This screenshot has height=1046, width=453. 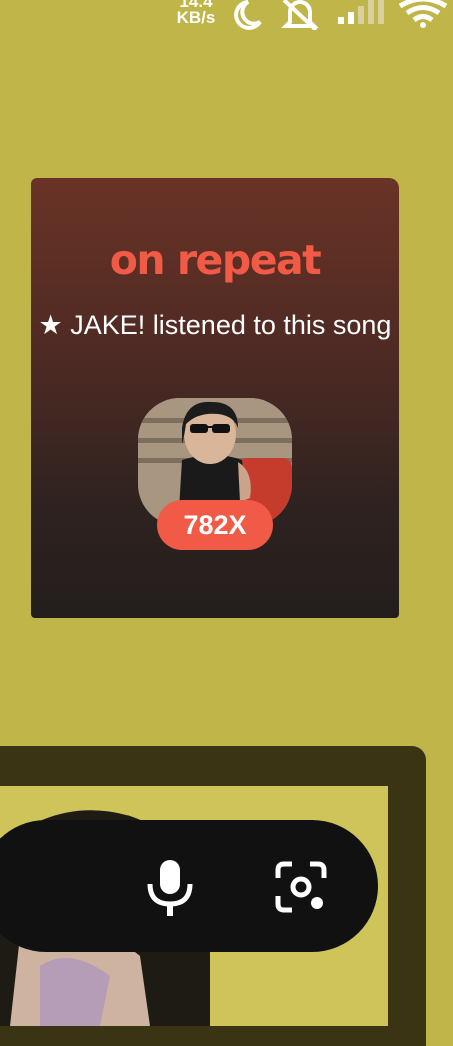 What do you see at coordinates (196, 17) in the screenshot?
I see `network-speed-unit: KB/s` at bounding box center [196, 17].